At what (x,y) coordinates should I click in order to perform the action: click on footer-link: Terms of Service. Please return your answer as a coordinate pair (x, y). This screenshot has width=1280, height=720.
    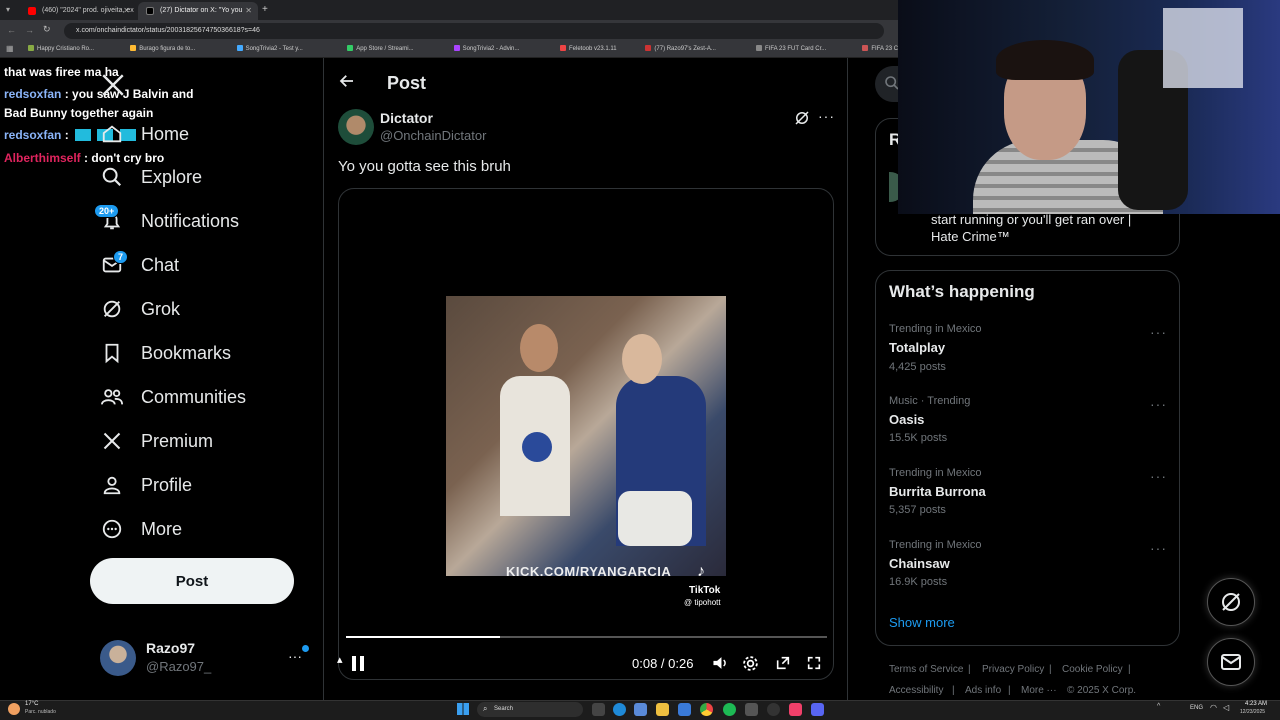
    Looking at the image, I should click on (926, 669).